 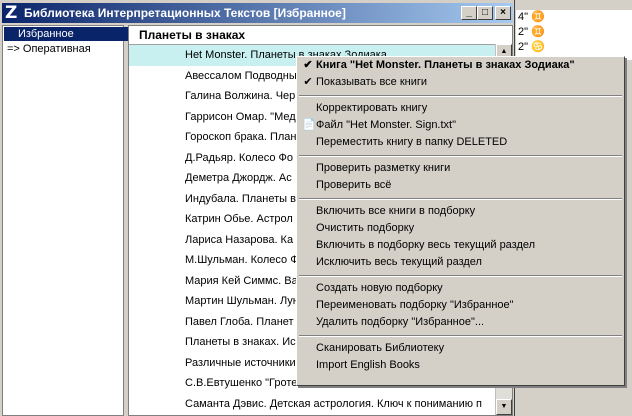 I want to click on background-window-fragment: 4" ♊ 2" ♊ 2" ♋, so click(x=574, y=35).